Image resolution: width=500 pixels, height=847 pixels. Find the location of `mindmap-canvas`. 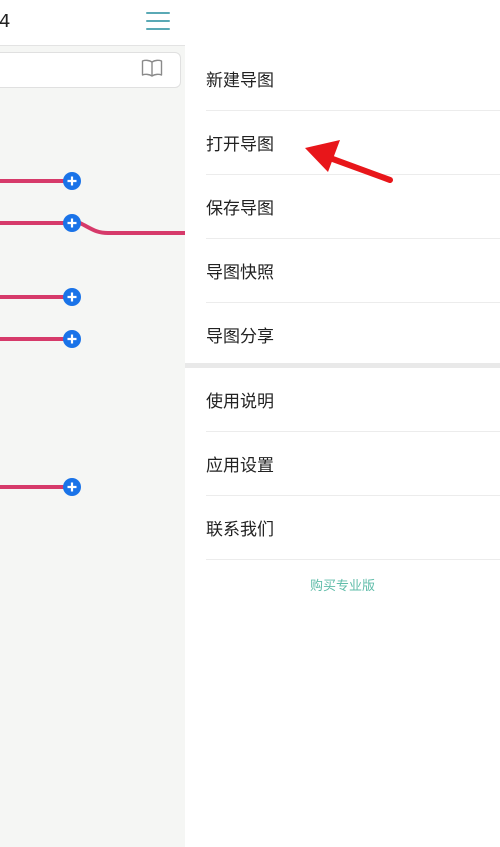

mindmap-canvas is located at coordinates (92, 334).